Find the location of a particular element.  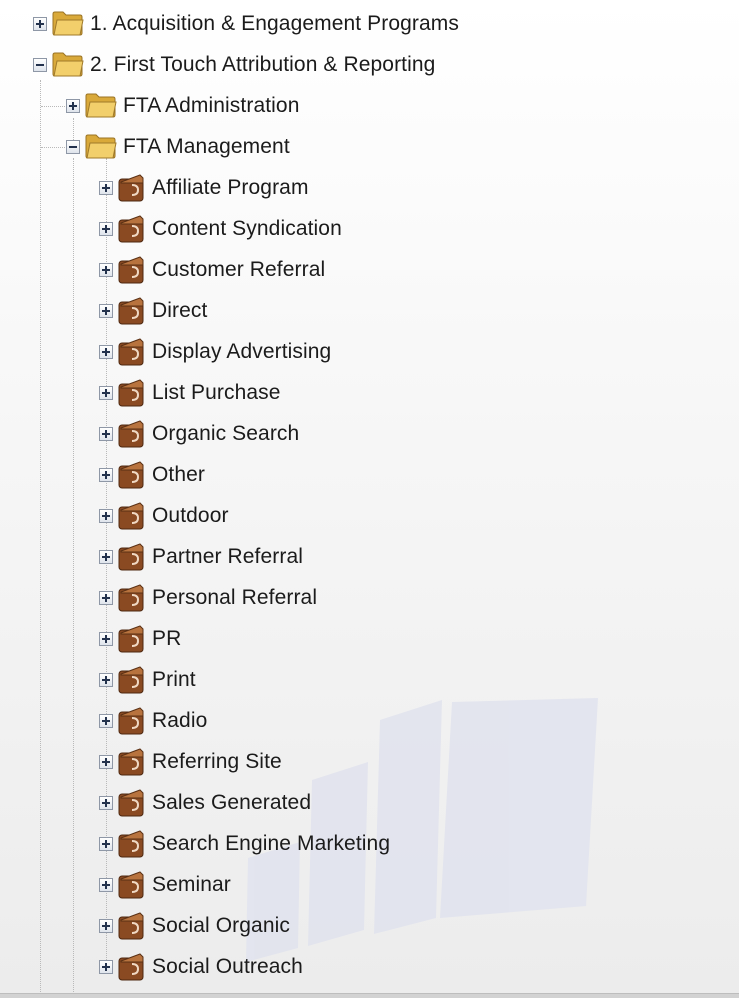

tree-node-channel: Radio is located at coordinates (153, 721).